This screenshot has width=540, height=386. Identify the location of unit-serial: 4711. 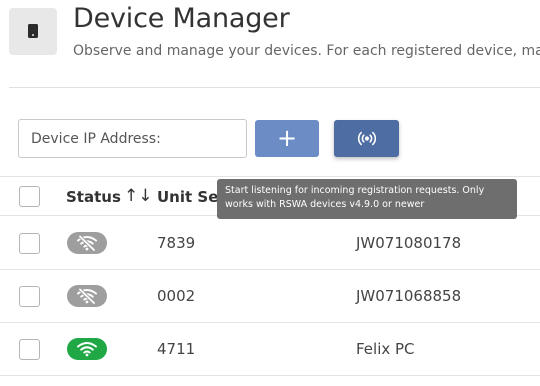
(176, 349).